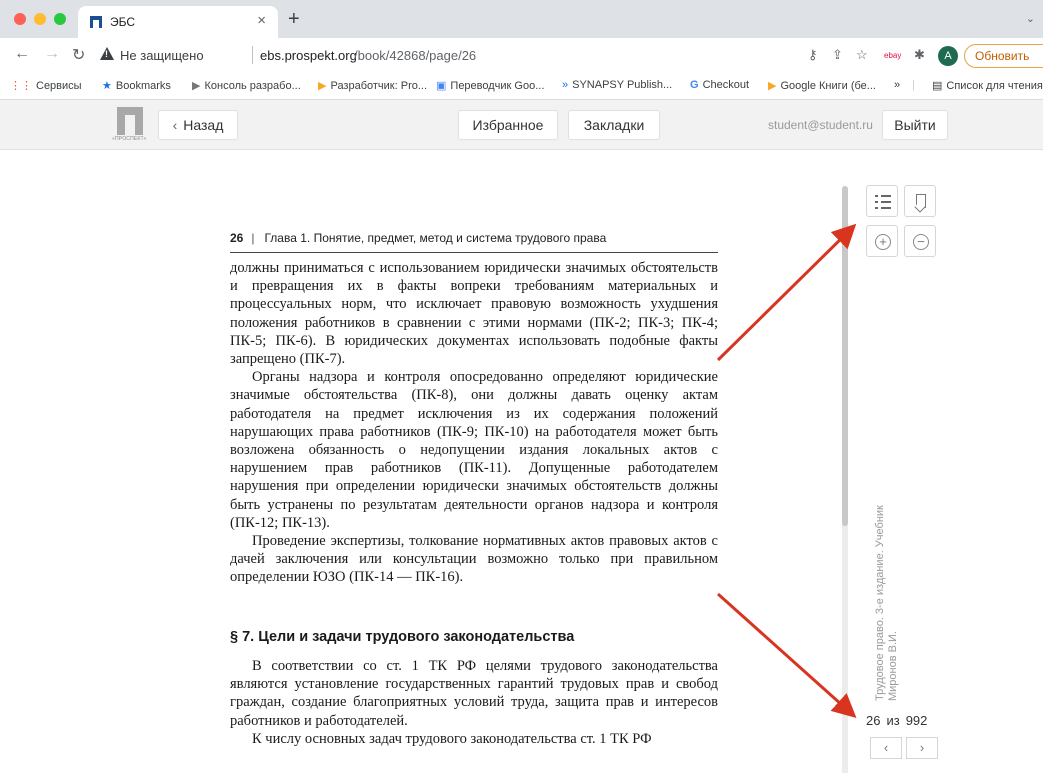  Describe the element at coordinates (892, 55) in the screenshot. I see `ebay-extension-icon: ebay` at that location.